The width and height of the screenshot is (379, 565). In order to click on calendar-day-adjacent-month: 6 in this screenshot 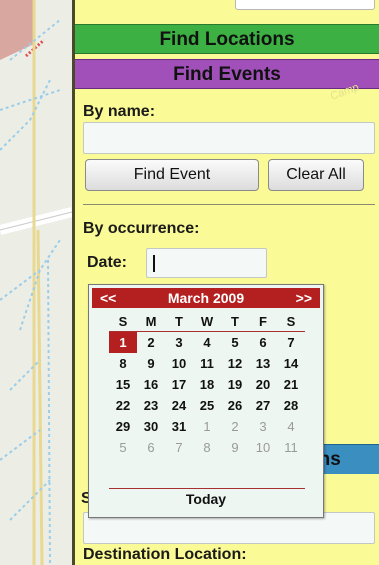, I will do `click(151, 447)`.